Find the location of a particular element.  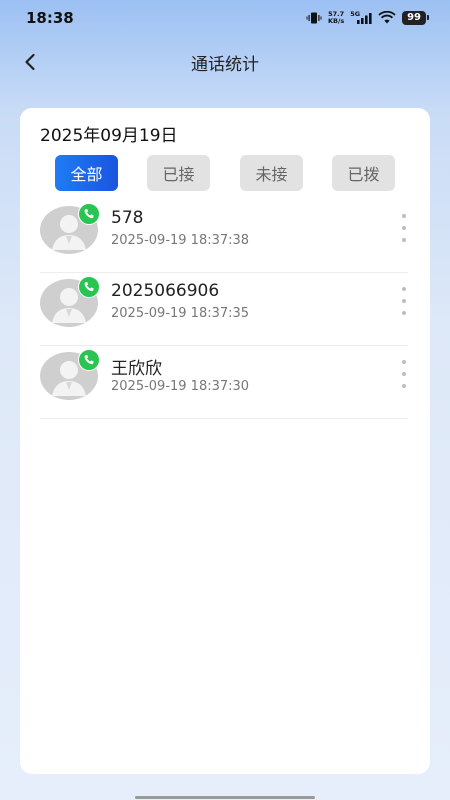

tab-missed: 未接 is located at coordinates (271, 173).